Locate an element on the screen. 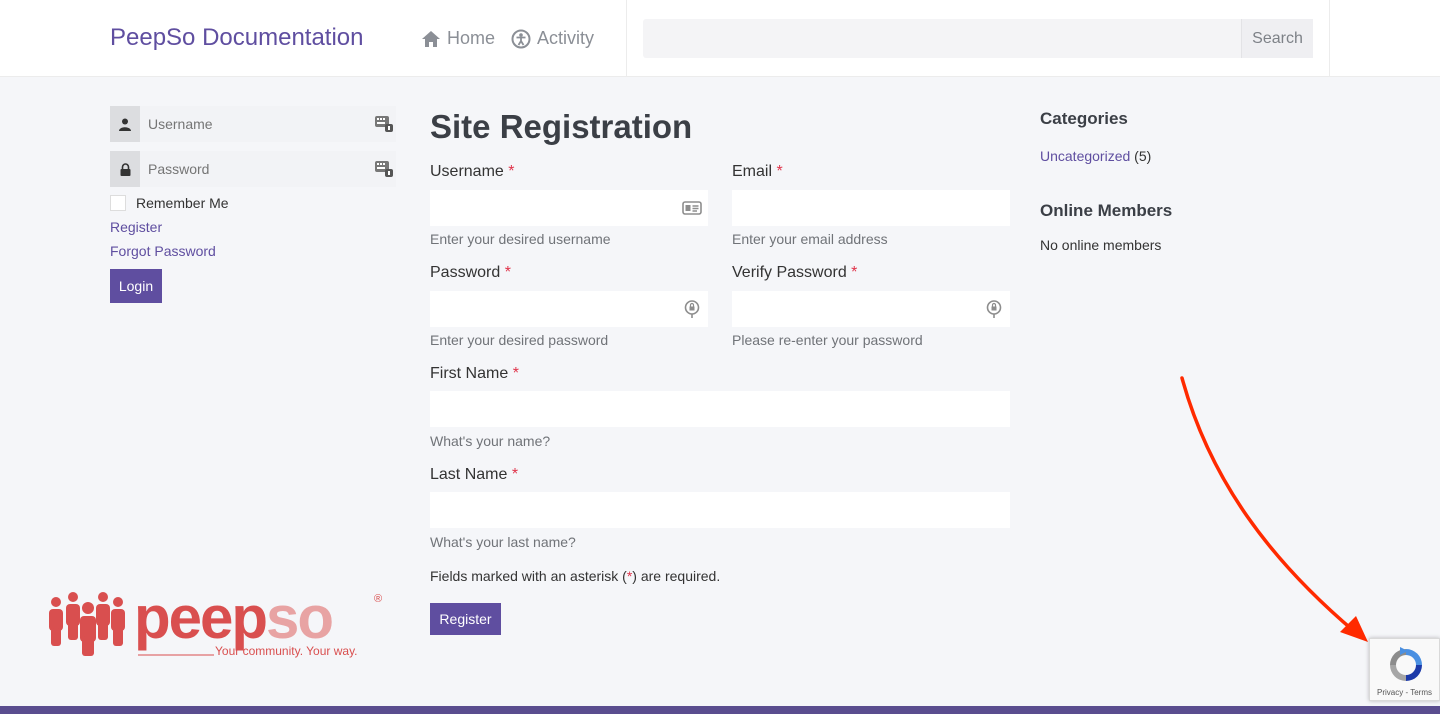  first-name-hint: What's your name? is located at coordinates (490, 441).